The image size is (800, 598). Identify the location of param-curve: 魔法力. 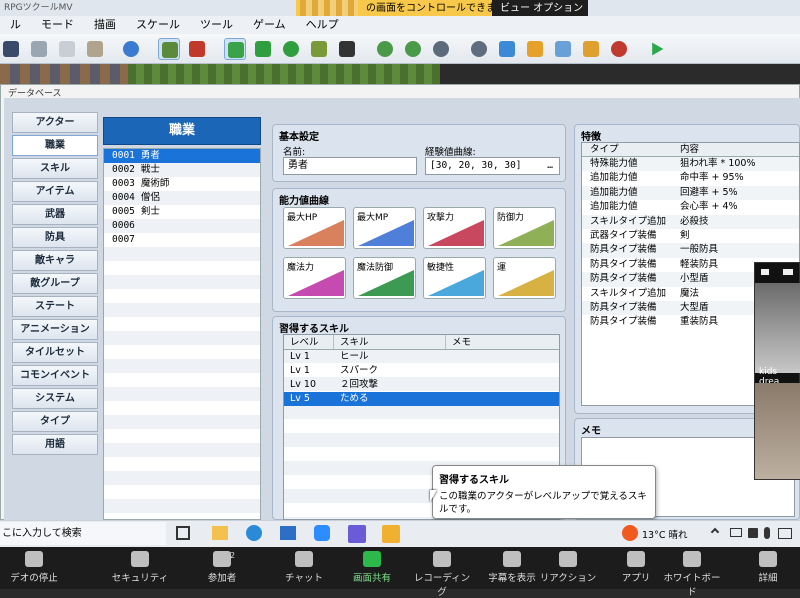
(314, 278).